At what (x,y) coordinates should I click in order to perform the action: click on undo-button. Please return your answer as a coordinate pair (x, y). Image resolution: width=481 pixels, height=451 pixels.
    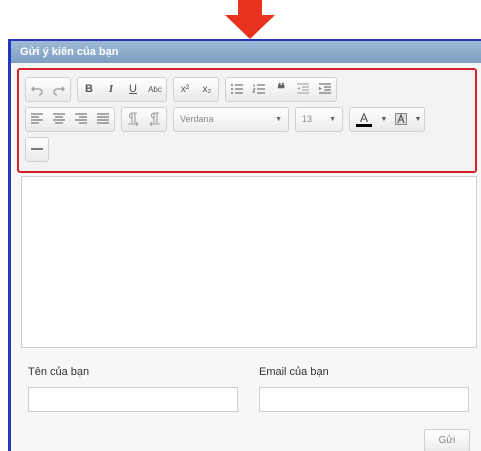
    Looking at the image, I should click on (37, 89).